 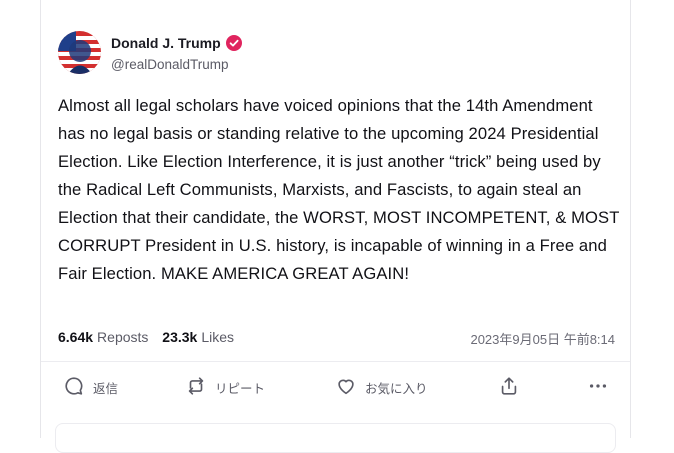 I want to click on share-icon, so click(x=513, y=387).